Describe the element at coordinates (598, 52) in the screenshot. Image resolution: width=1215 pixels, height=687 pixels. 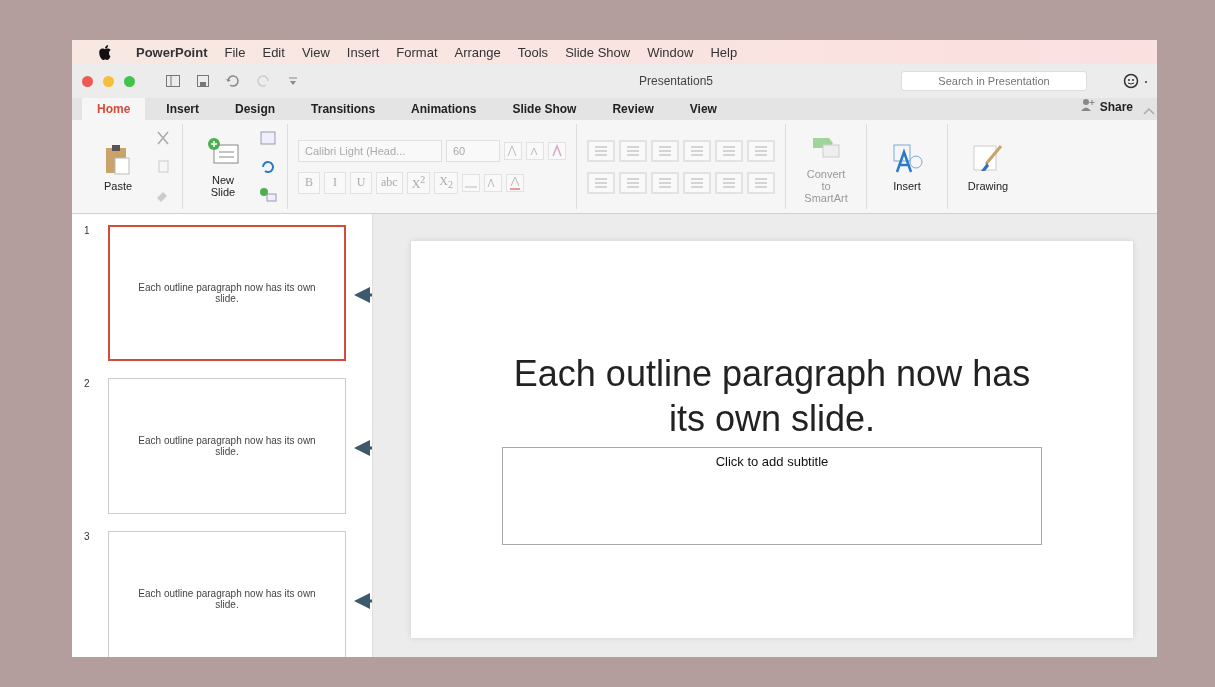
I see `menu-item: Slide Show` at that location.